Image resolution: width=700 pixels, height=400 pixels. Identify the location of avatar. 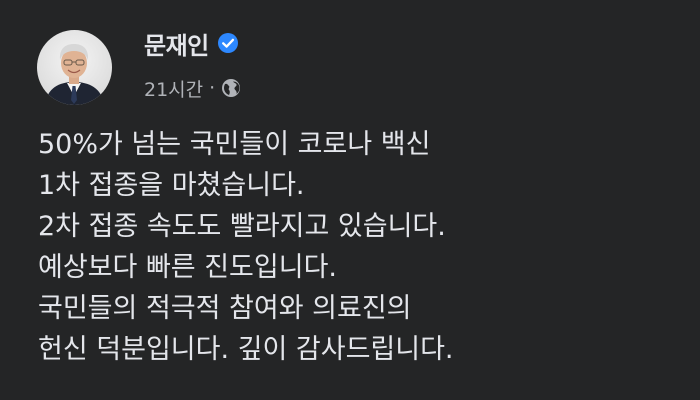
(74, 67).